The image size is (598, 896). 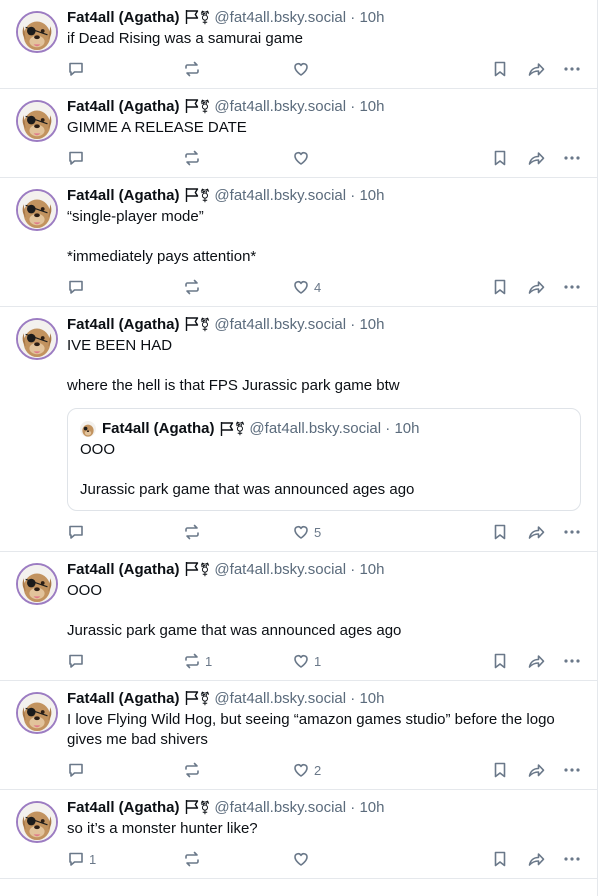 I want to click on post-text-line: so it’s a monster hunter like?, so click(x=162, y=828).